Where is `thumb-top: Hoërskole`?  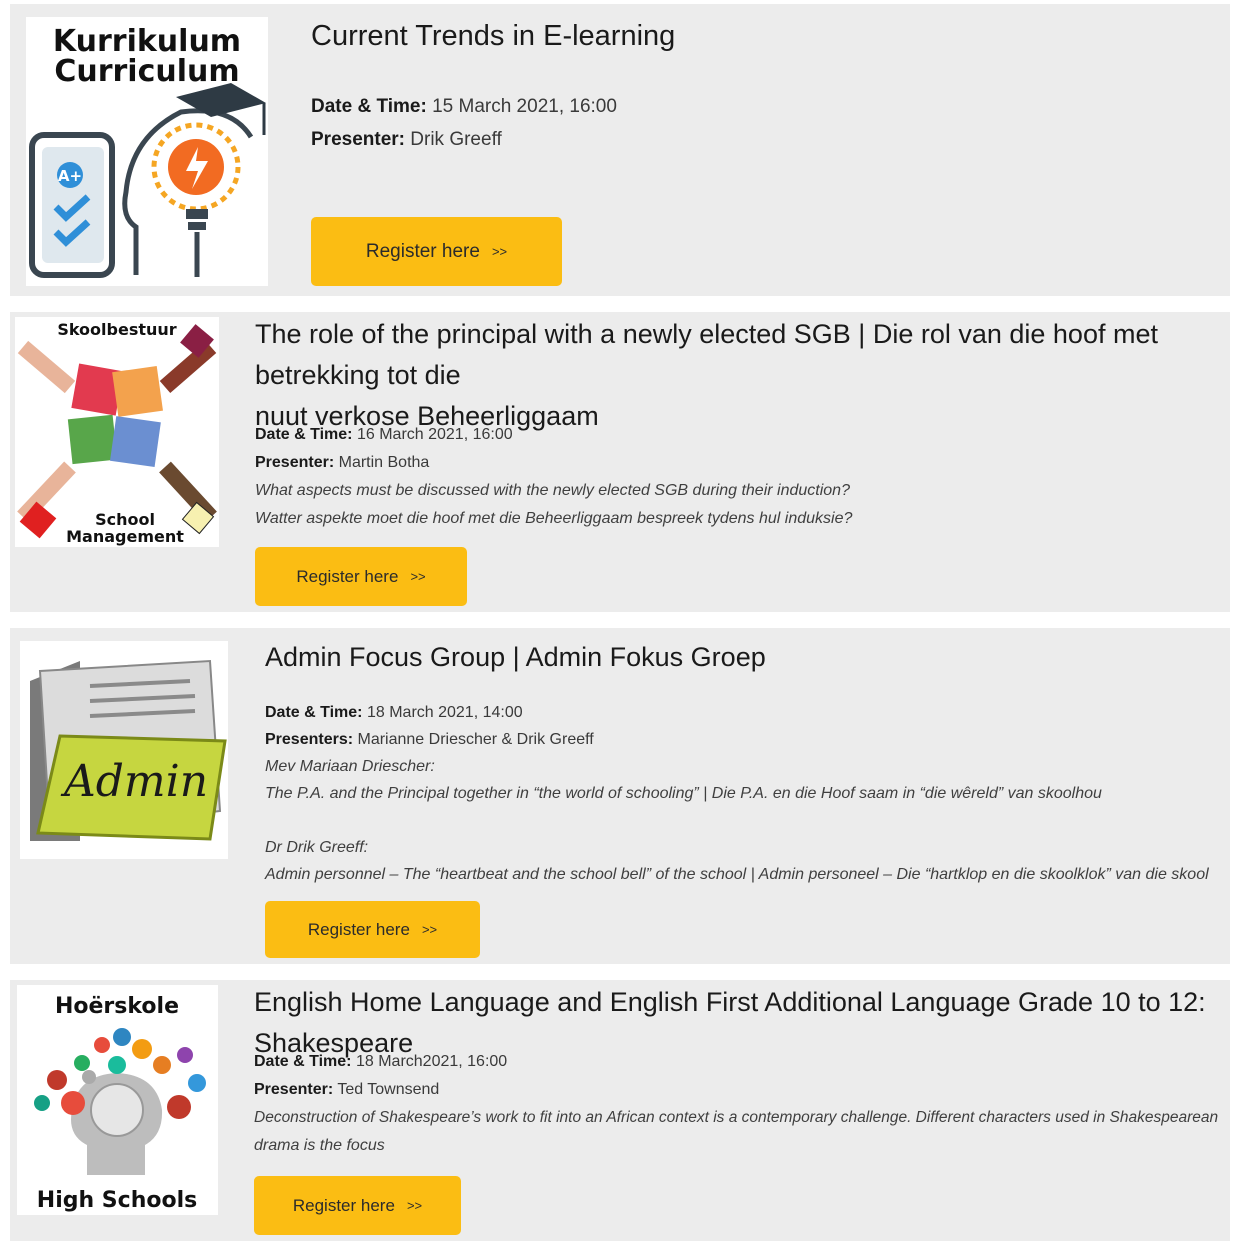
thumb-top: Hoërskole is located at coordinates (117, 1006).